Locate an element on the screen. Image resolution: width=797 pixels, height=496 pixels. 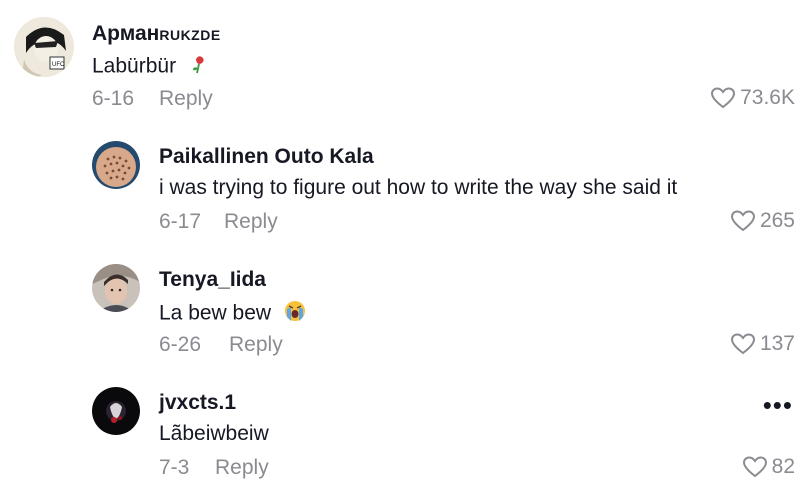
like-button: 137 is located at coordinates (762, 344).